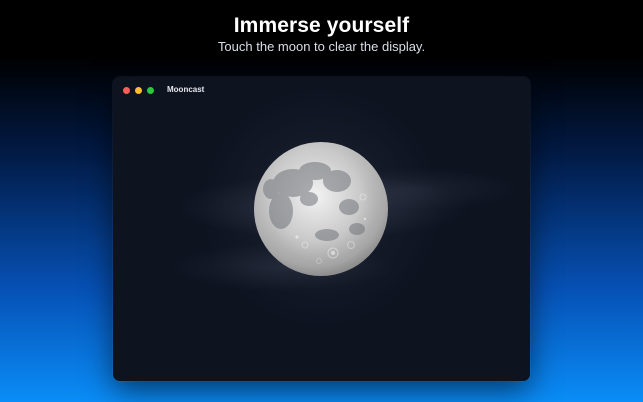 The width and height of the screenshot is (643, 402). I want to click on full-moon-icon, so click(321, 209).